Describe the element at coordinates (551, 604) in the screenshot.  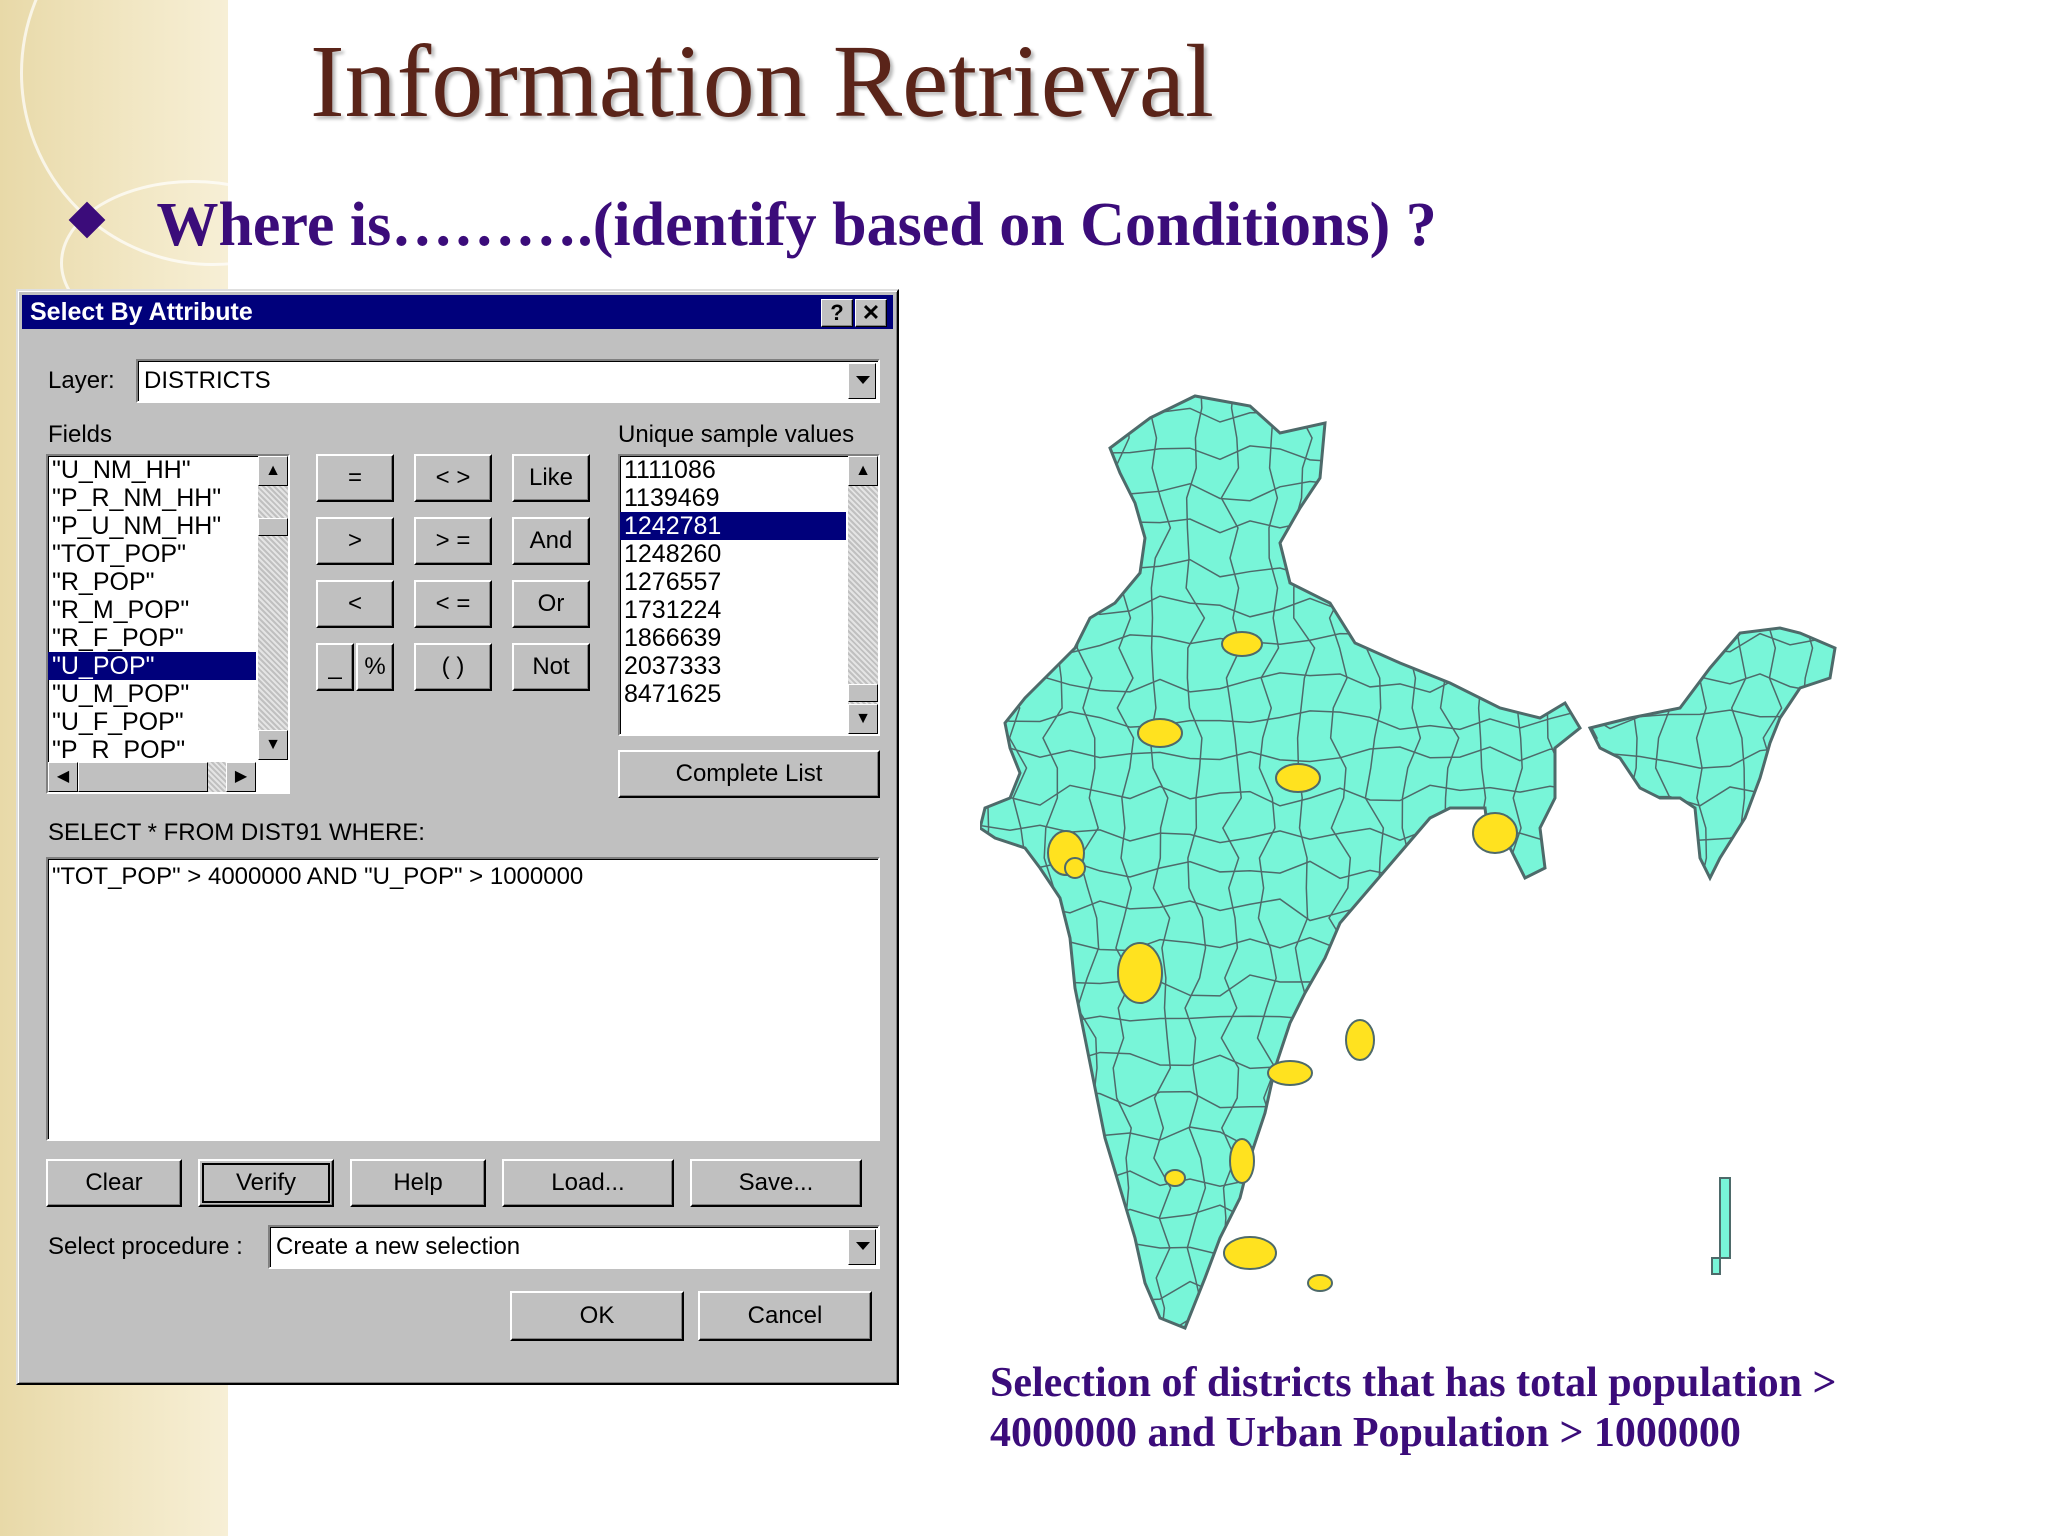
I see `or-button: Or` at that location.